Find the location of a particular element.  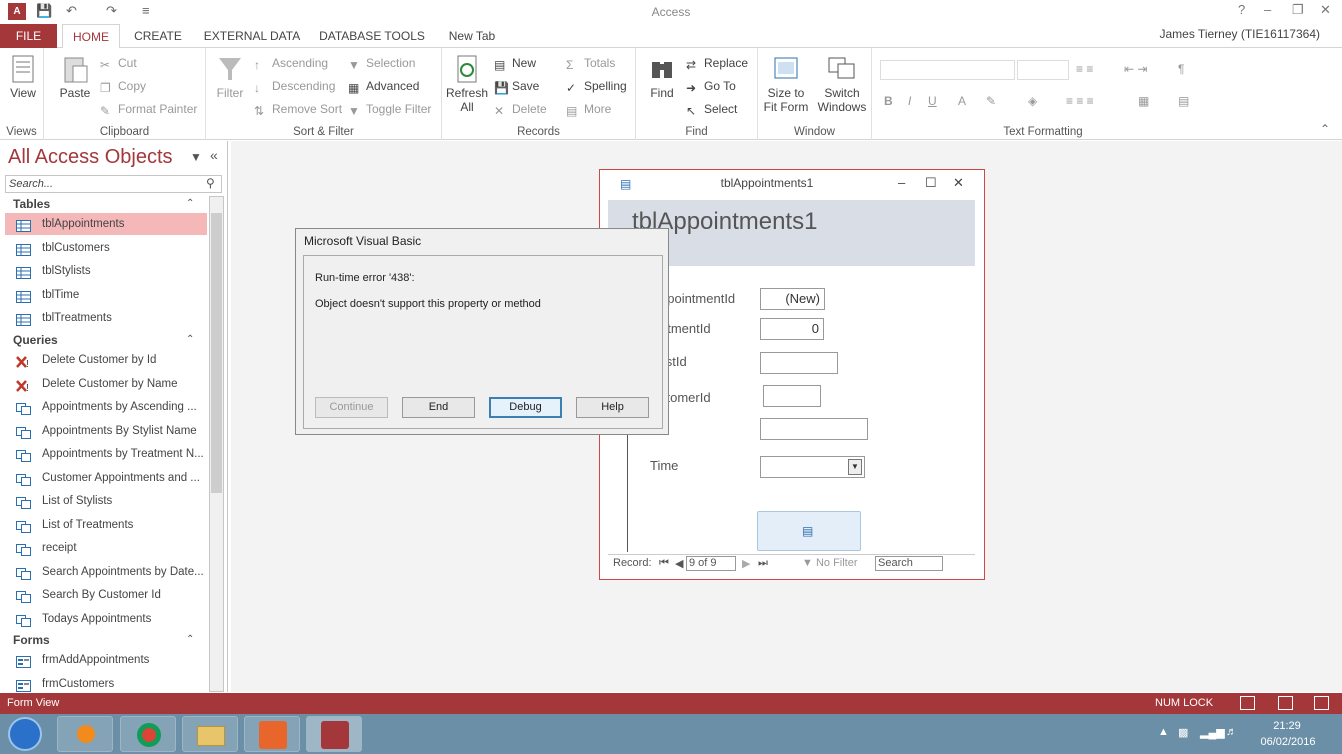

help-icon: ? is located at coordinates (1241, 9).